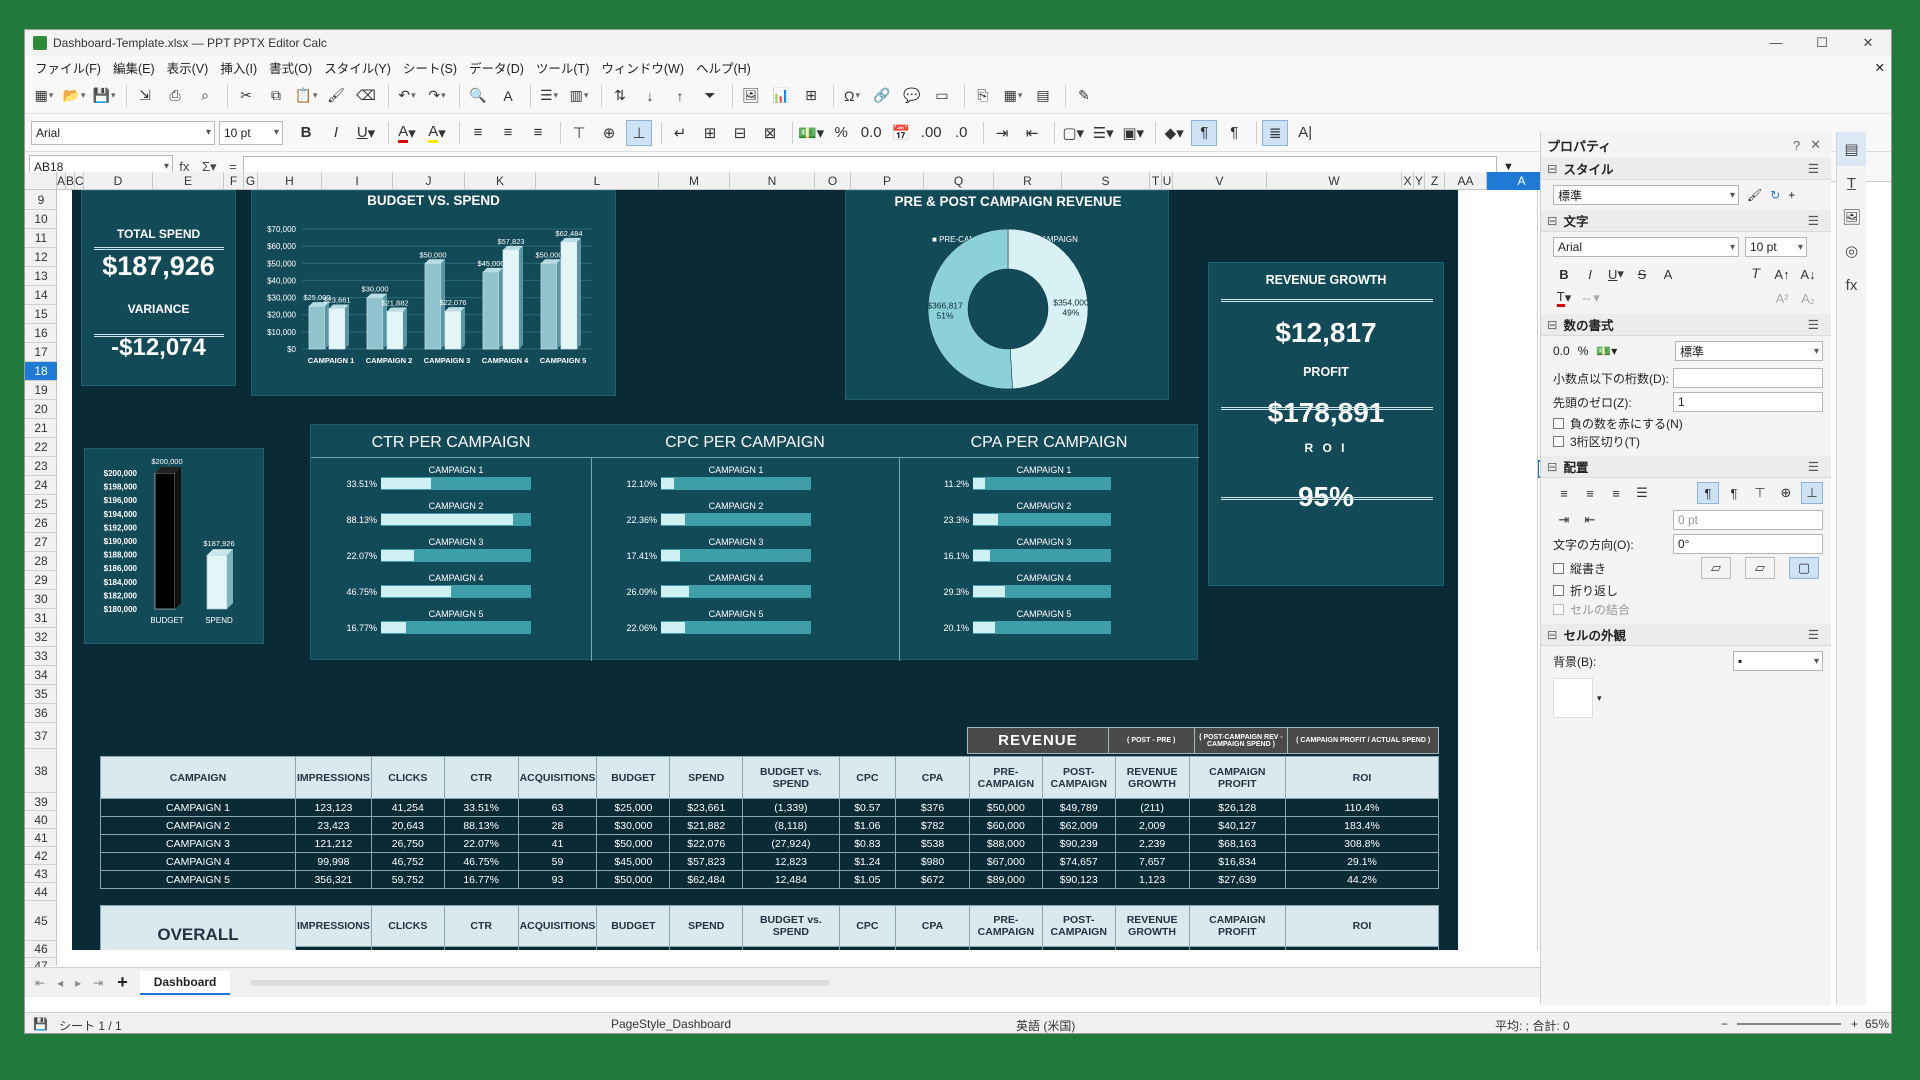 Image resolution: width=1920 pixels, height=1080 pixels. Describe the element at coordinates (1776, 247) in the screenshot. I see `sidebar-size-select: 10 pt` at that location.